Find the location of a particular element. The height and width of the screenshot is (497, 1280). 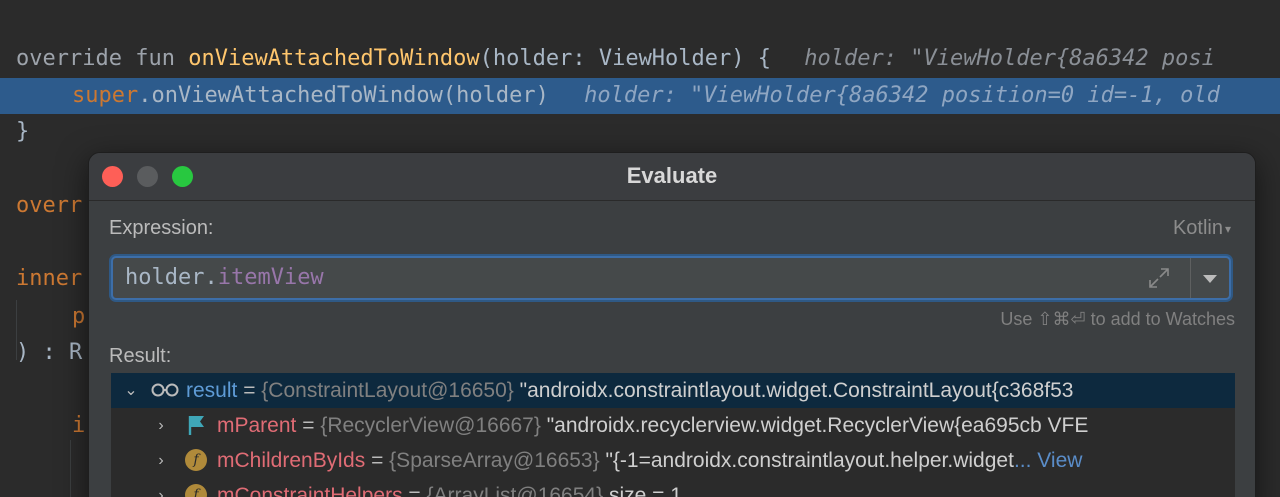

function-params: (holder: ViewHolder) { is located at coordinates (625, 58).